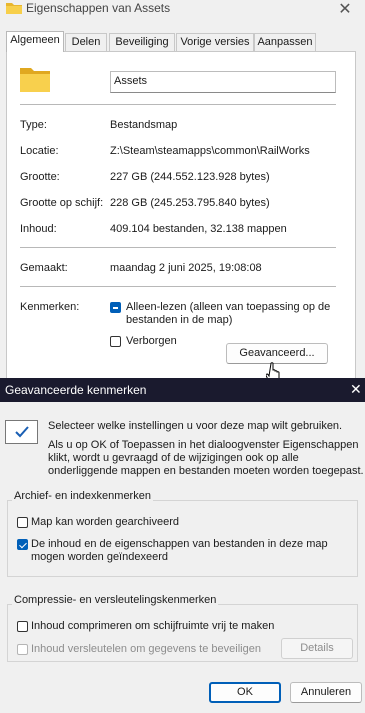 This screenshot has height=713, width=365. Describe the element at coordinates (285, 42) in the screenshot. I see `tab-aanpassen: Aanpassen` at that location.